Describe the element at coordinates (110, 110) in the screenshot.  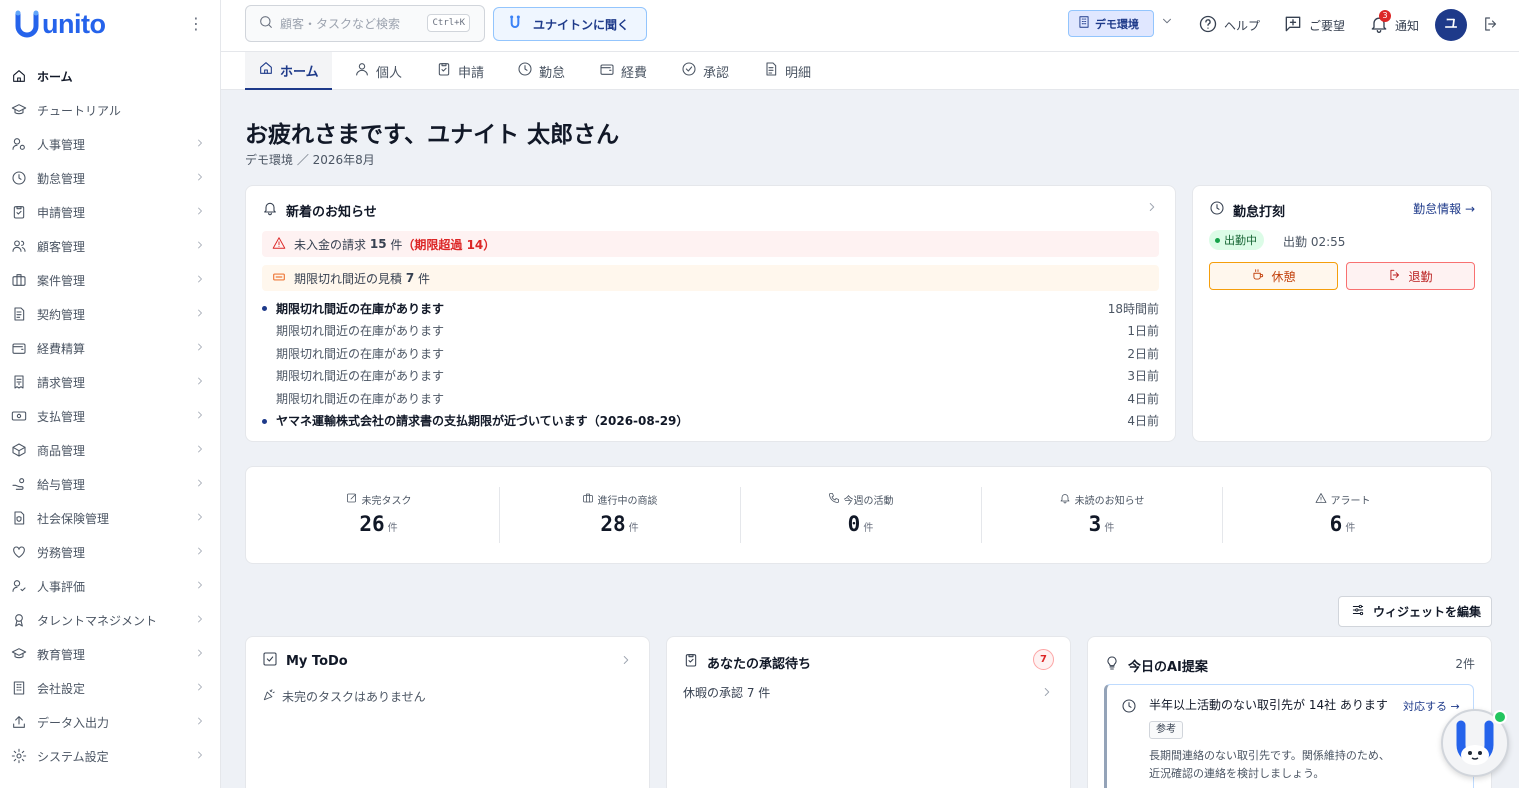
I see `sidebar-item-1: チュートリアル` at that location.